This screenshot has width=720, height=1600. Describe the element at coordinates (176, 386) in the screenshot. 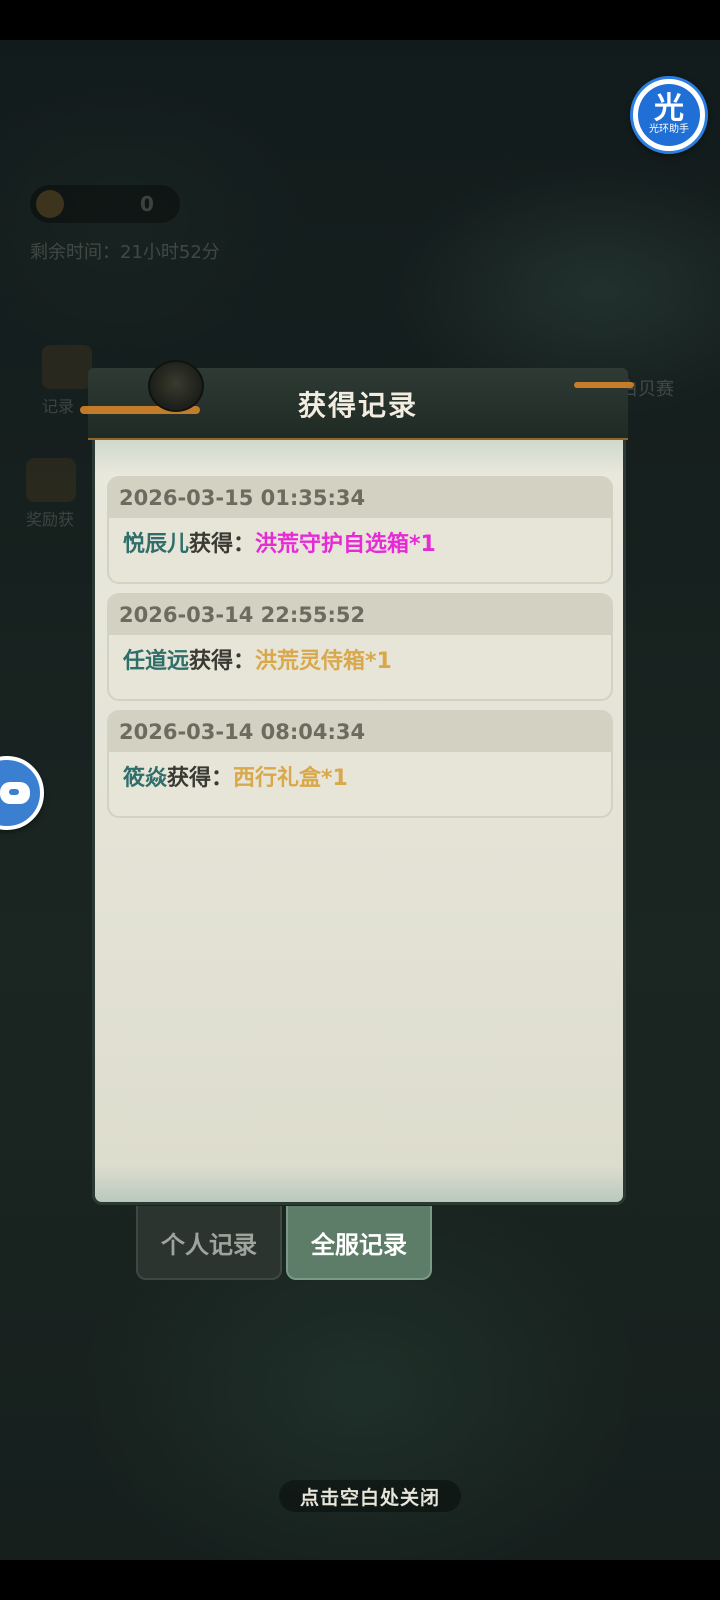

I see `monkey-emblem-icon` at that location.